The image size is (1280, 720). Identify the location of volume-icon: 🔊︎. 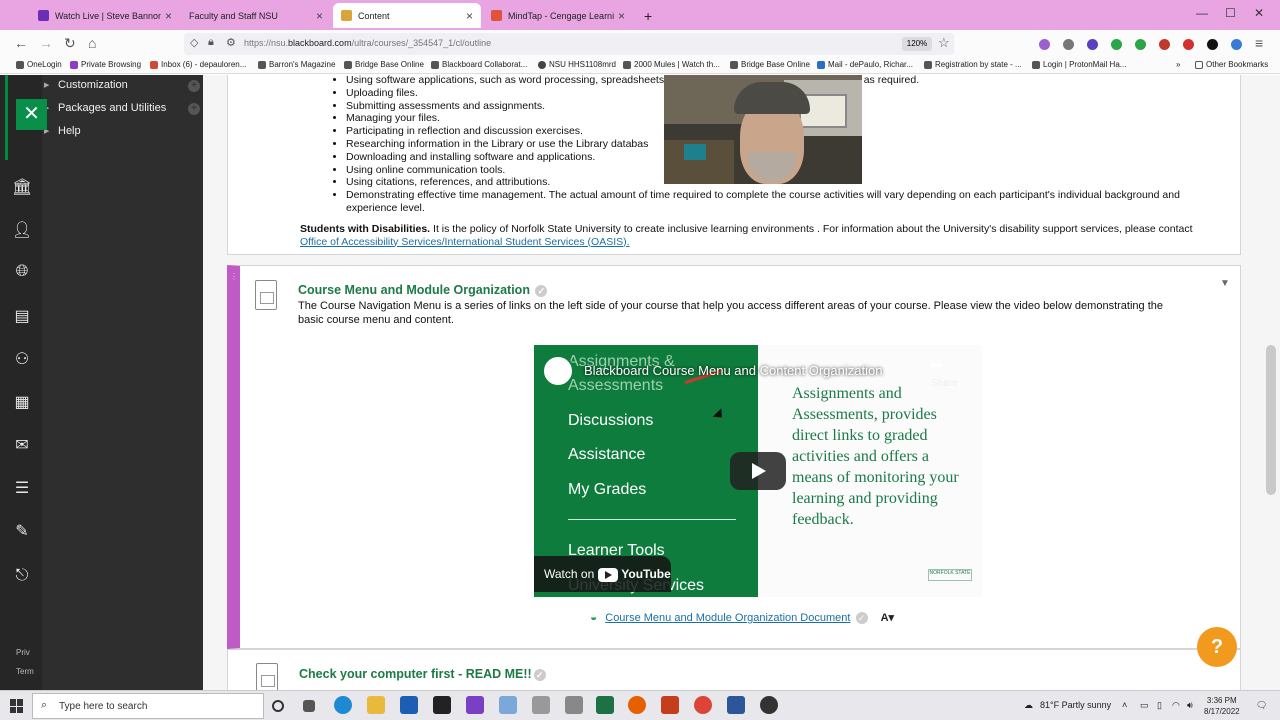
(1190, 705).